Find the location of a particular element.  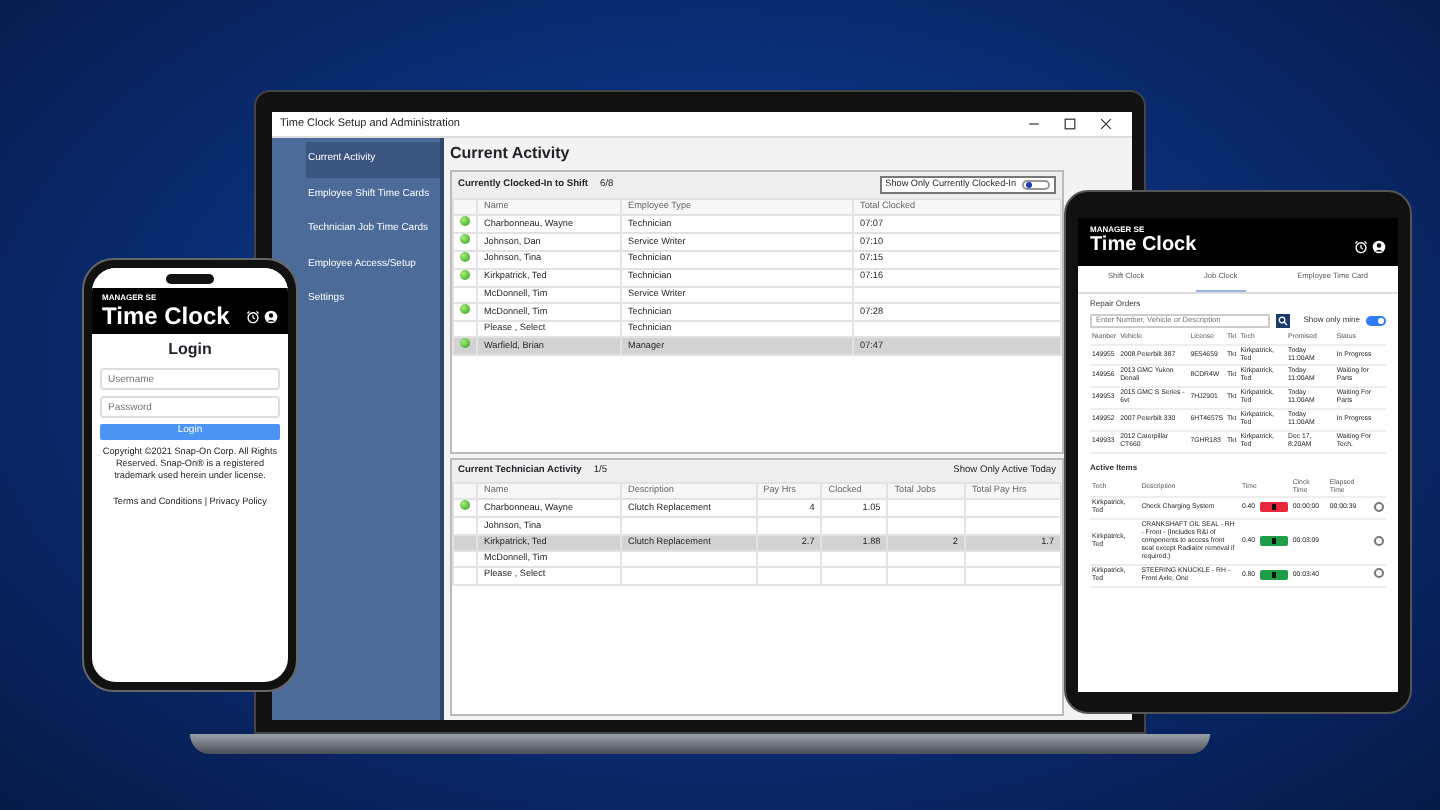

minimize-icon is located at coordinates (1034, 124).